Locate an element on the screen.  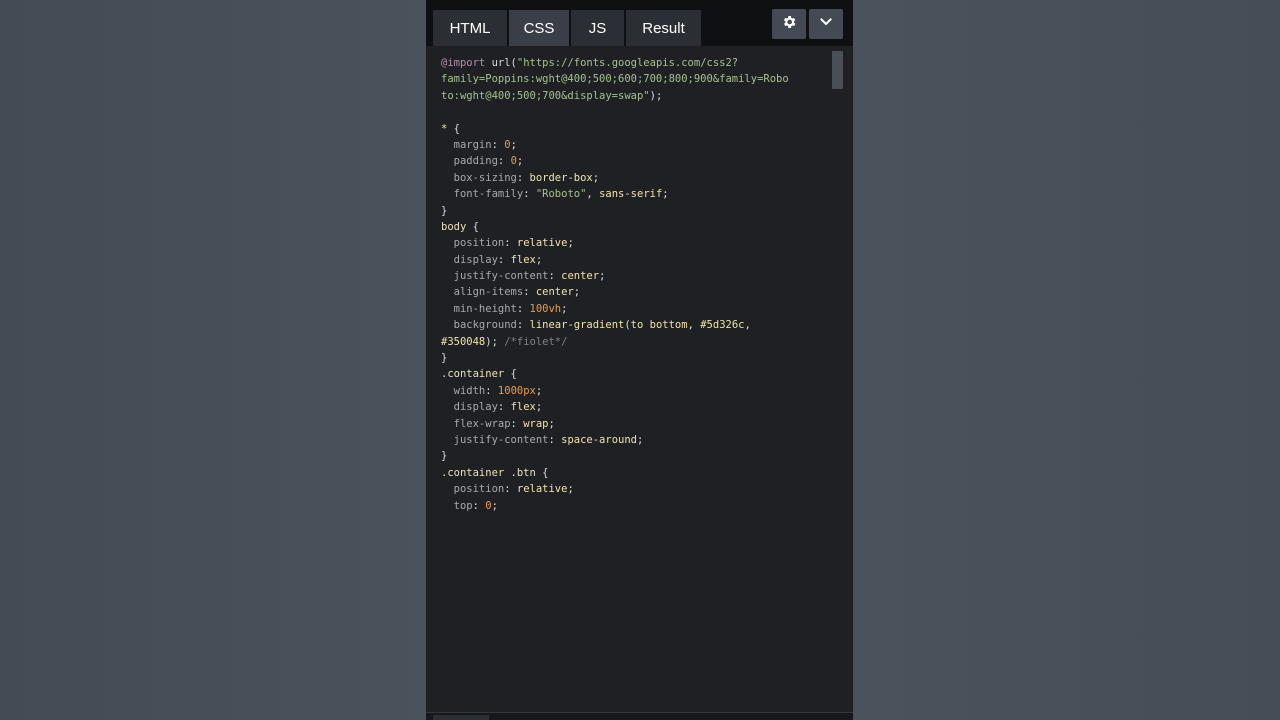
tab-result: Result is located at coordinates (663, 28).